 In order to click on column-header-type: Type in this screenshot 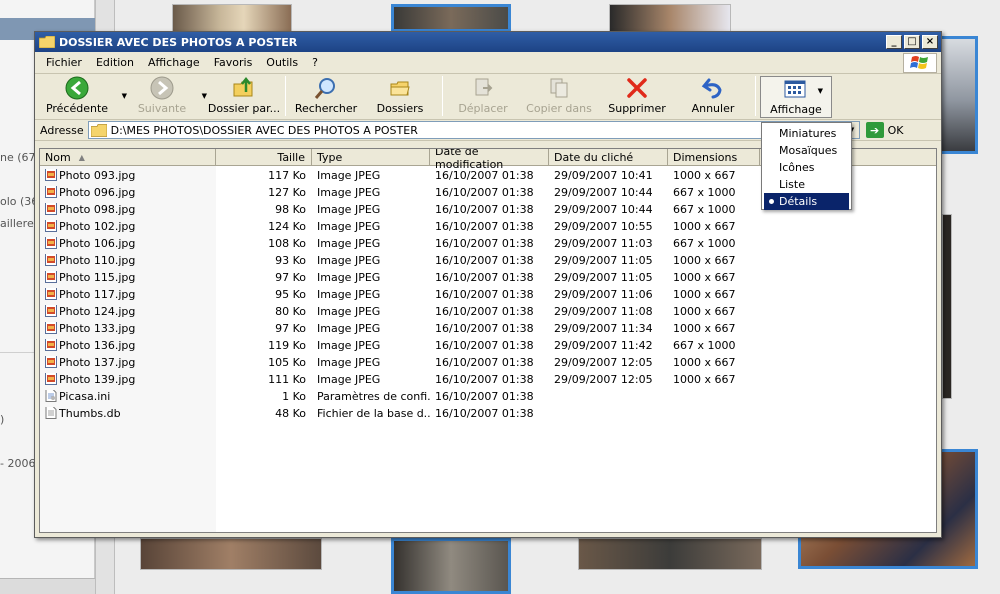, I will do `click(371, 157)`.